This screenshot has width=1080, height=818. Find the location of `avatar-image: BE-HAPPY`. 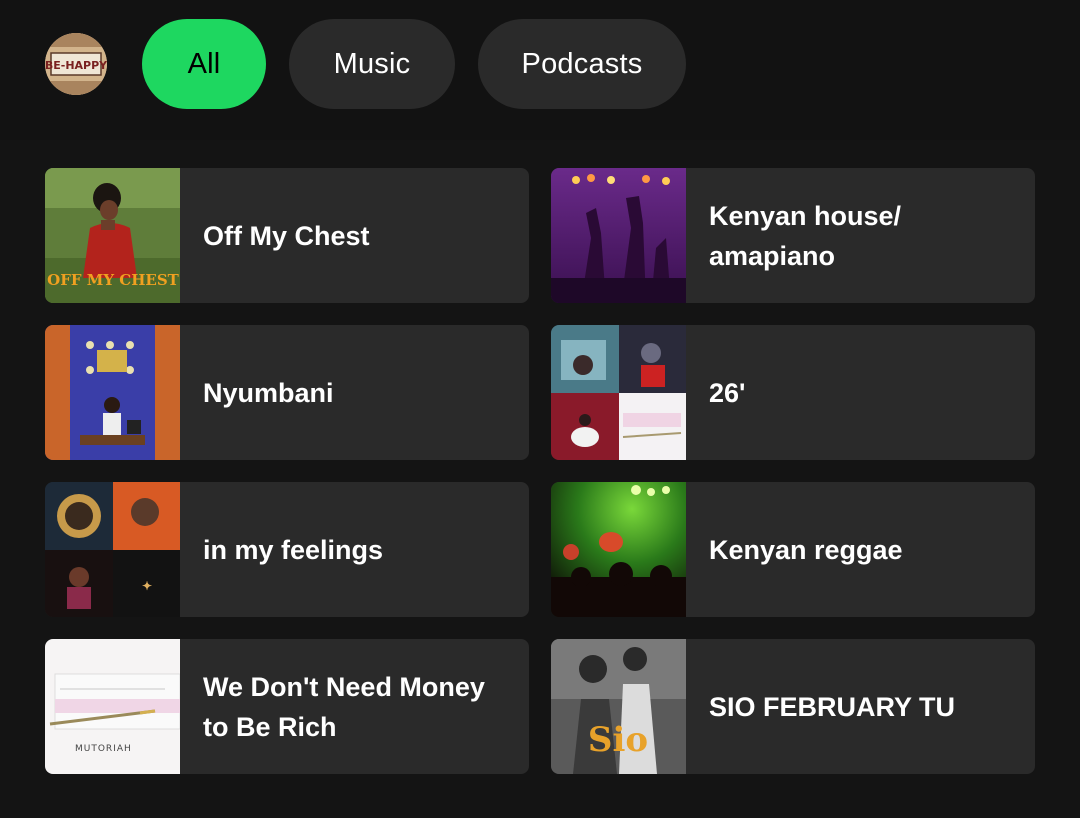

avatar-image: BE-HAPPY is located at coordinates (76, 64).